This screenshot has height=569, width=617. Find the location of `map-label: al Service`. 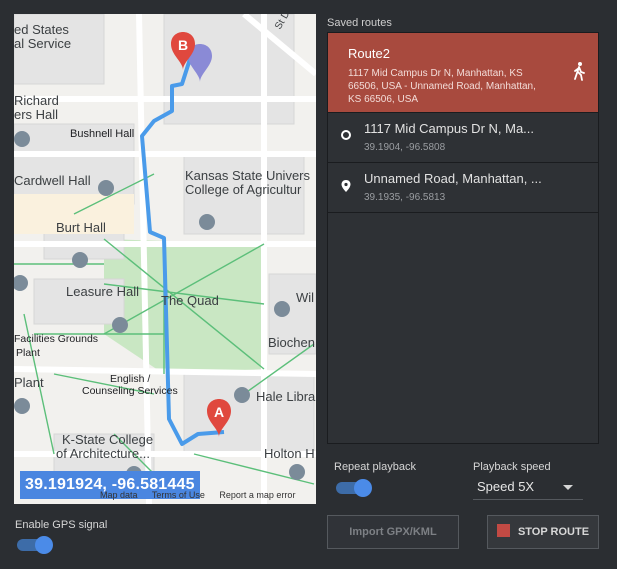

map-label: al Service is located at coordinates (42, 43).